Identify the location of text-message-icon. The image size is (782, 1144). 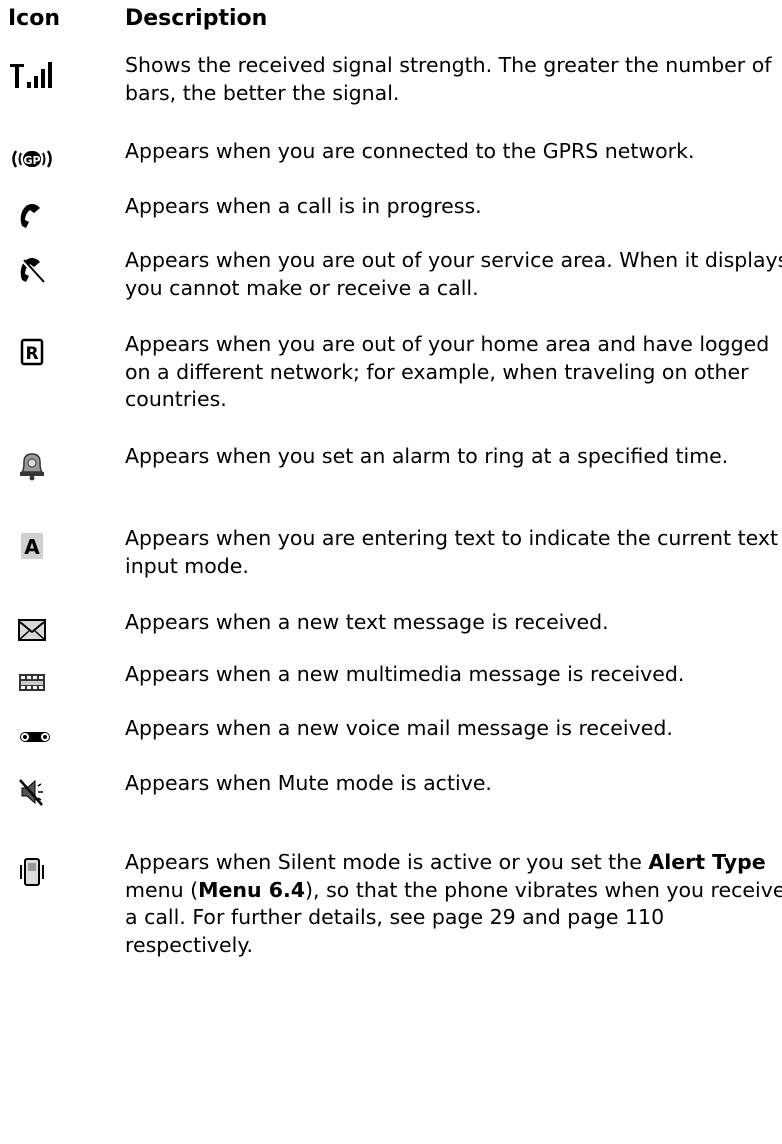
(53, 634).